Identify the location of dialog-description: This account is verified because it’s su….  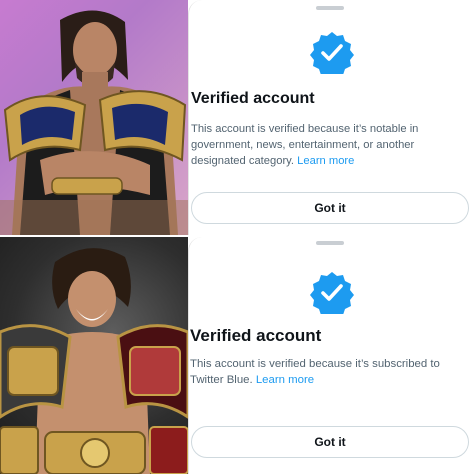
(330, 372).